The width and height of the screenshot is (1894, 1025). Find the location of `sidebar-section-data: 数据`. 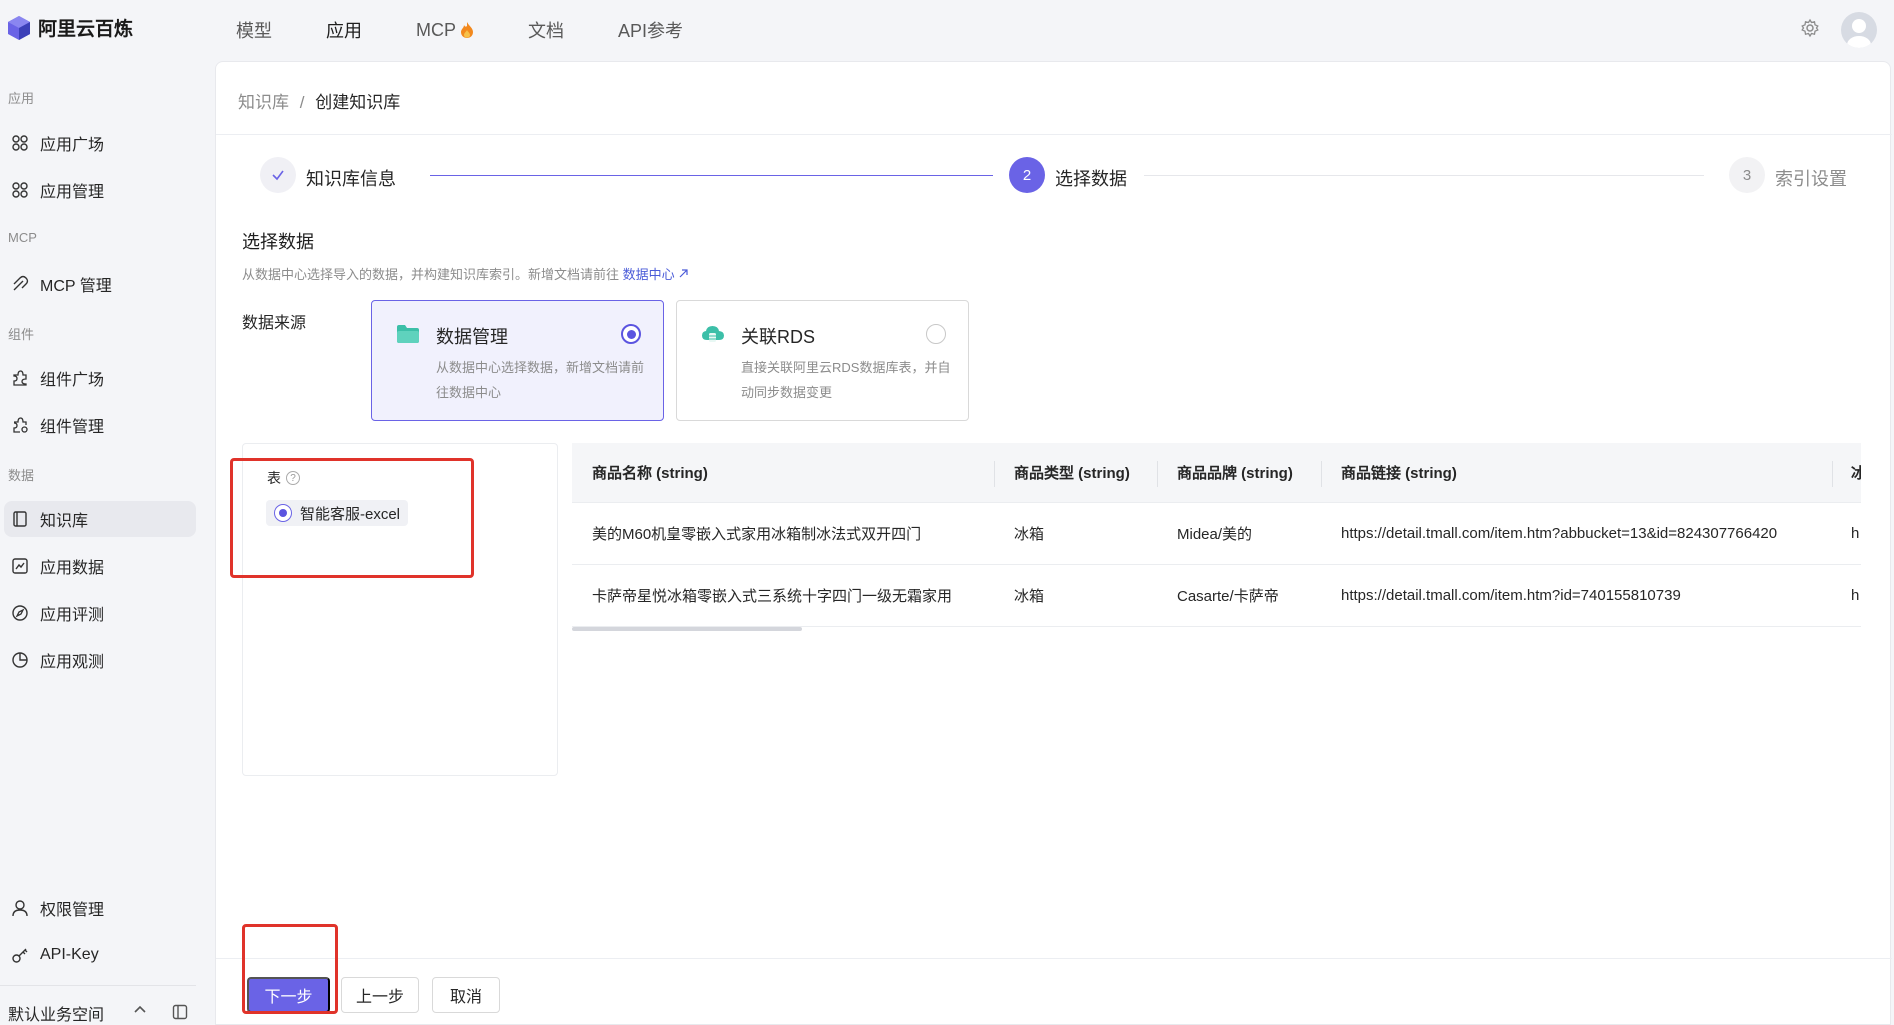

sidebar-section-data: 数据 is located at coordinates (21, 475).